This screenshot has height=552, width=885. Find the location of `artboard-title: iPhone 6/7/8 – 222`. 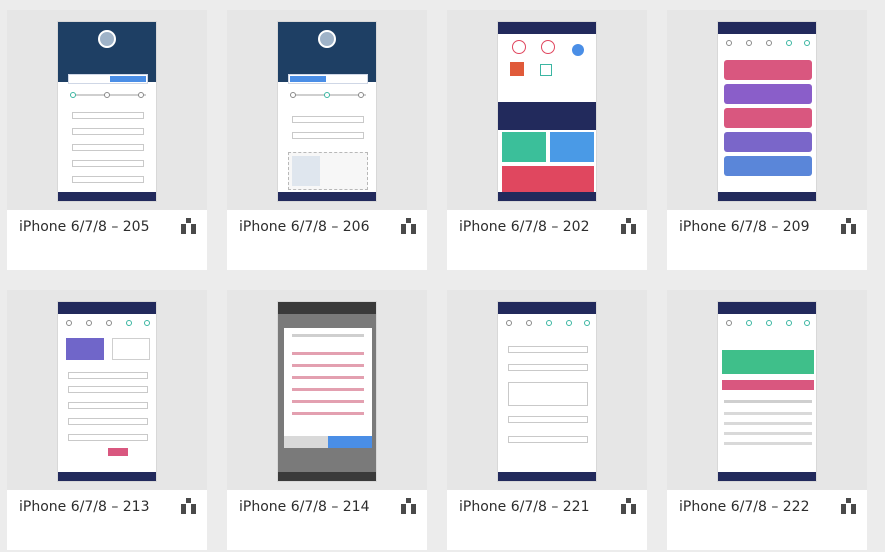

artboard-title: iPhone 6/7/8 – 222 is located at coordinates (744, 507).